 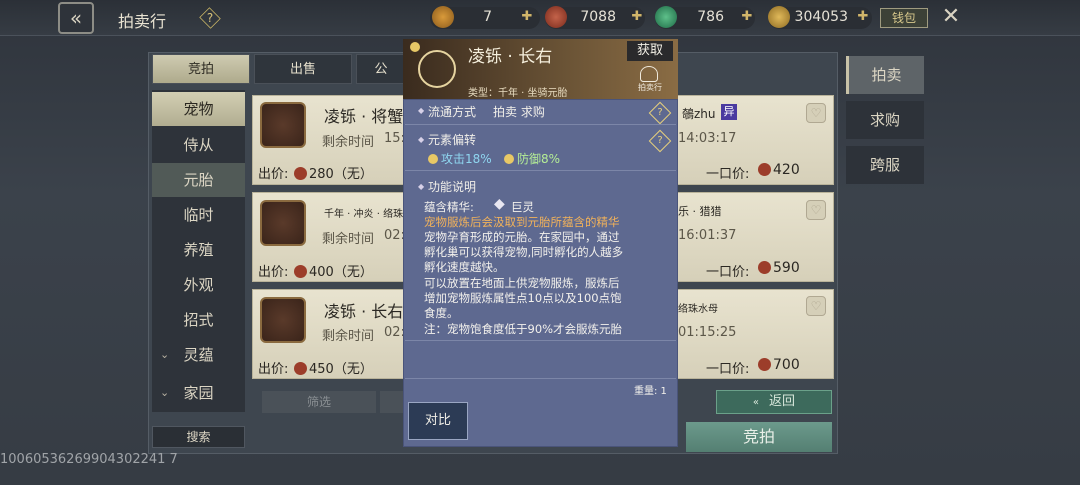 I want to click on desc-line-2: 孵化巢可以获得宠物,同时孵化的人越多, so click(x=524, y=252).